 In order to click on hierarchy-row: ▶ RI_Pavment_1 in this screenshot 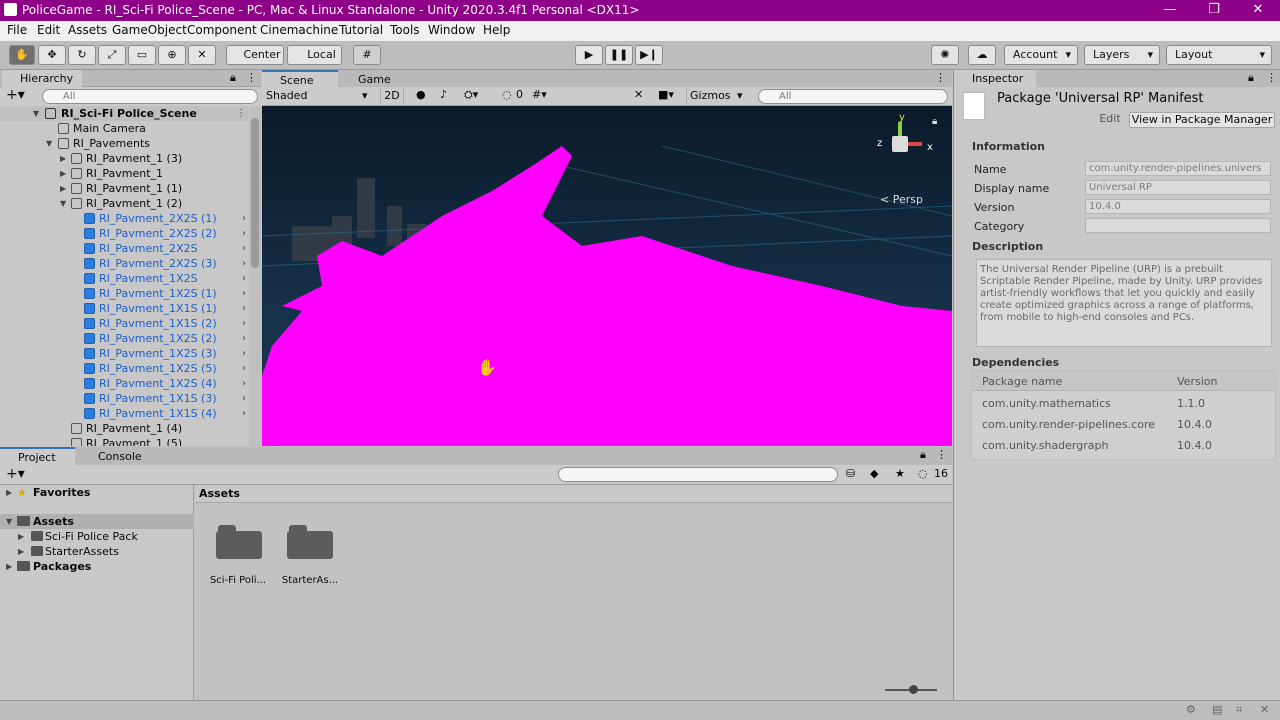, I will do `click(124, 173)`.